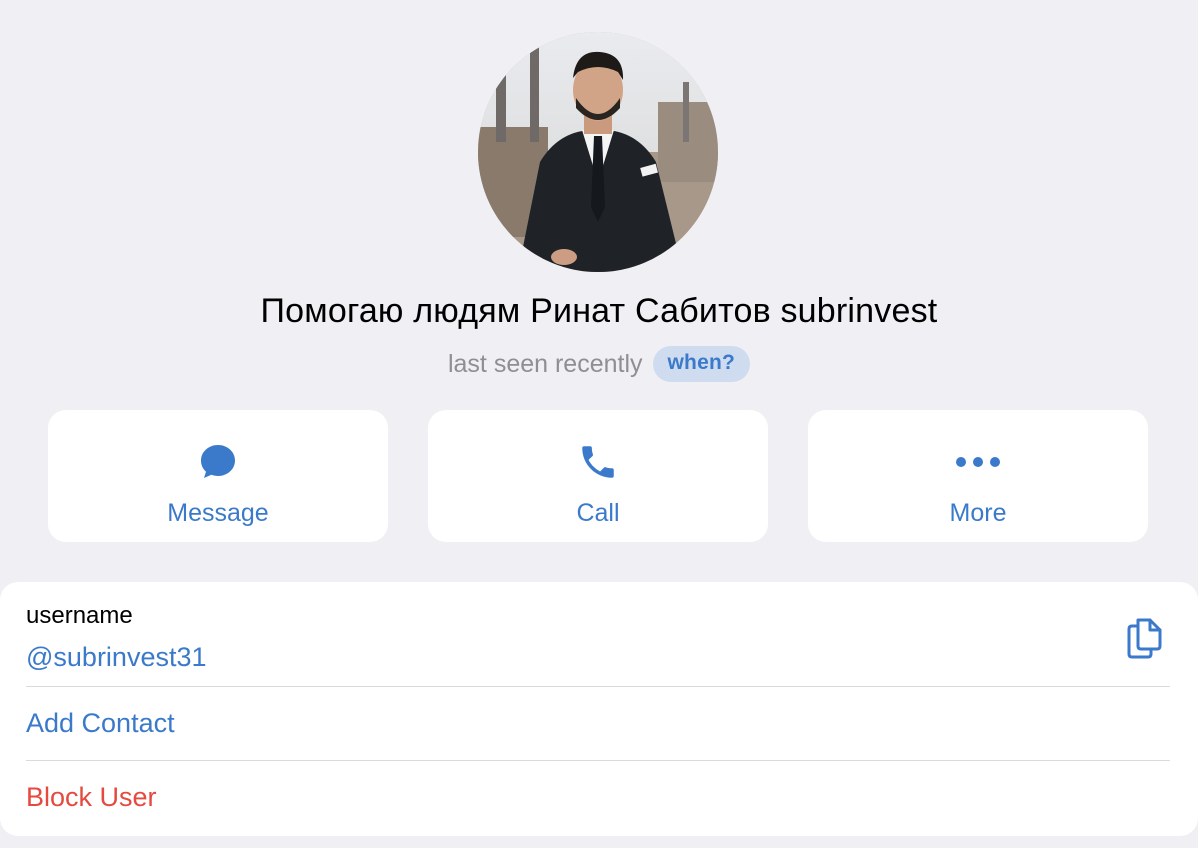 This screenshot has width=1198, height=848. I want to click on more-button: More, so click(978, 476).